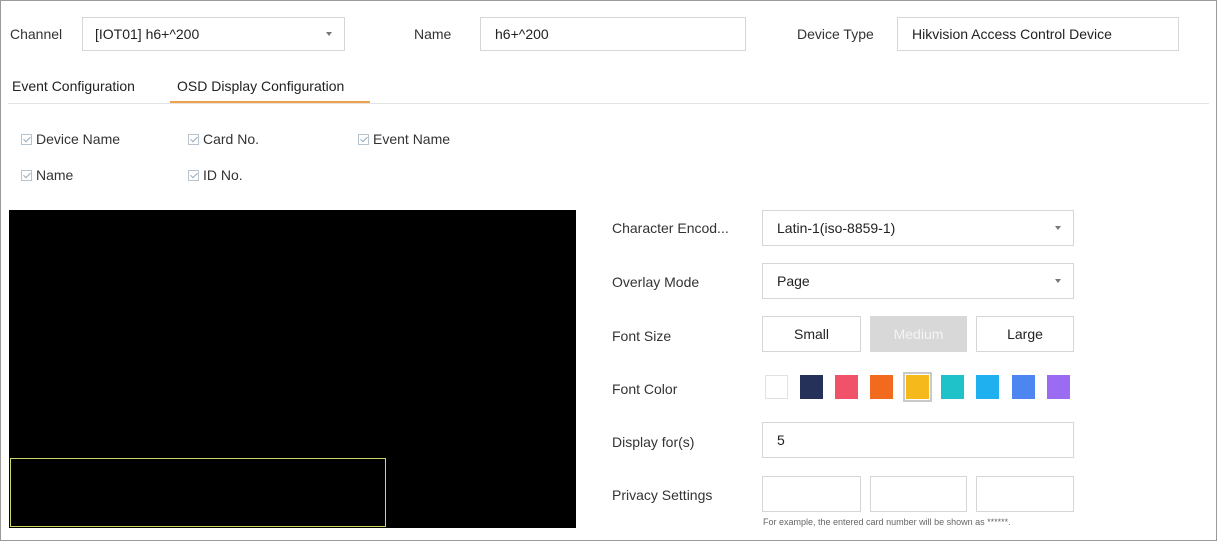  I want to click on name-value: h6+^200, so click(522, 34).